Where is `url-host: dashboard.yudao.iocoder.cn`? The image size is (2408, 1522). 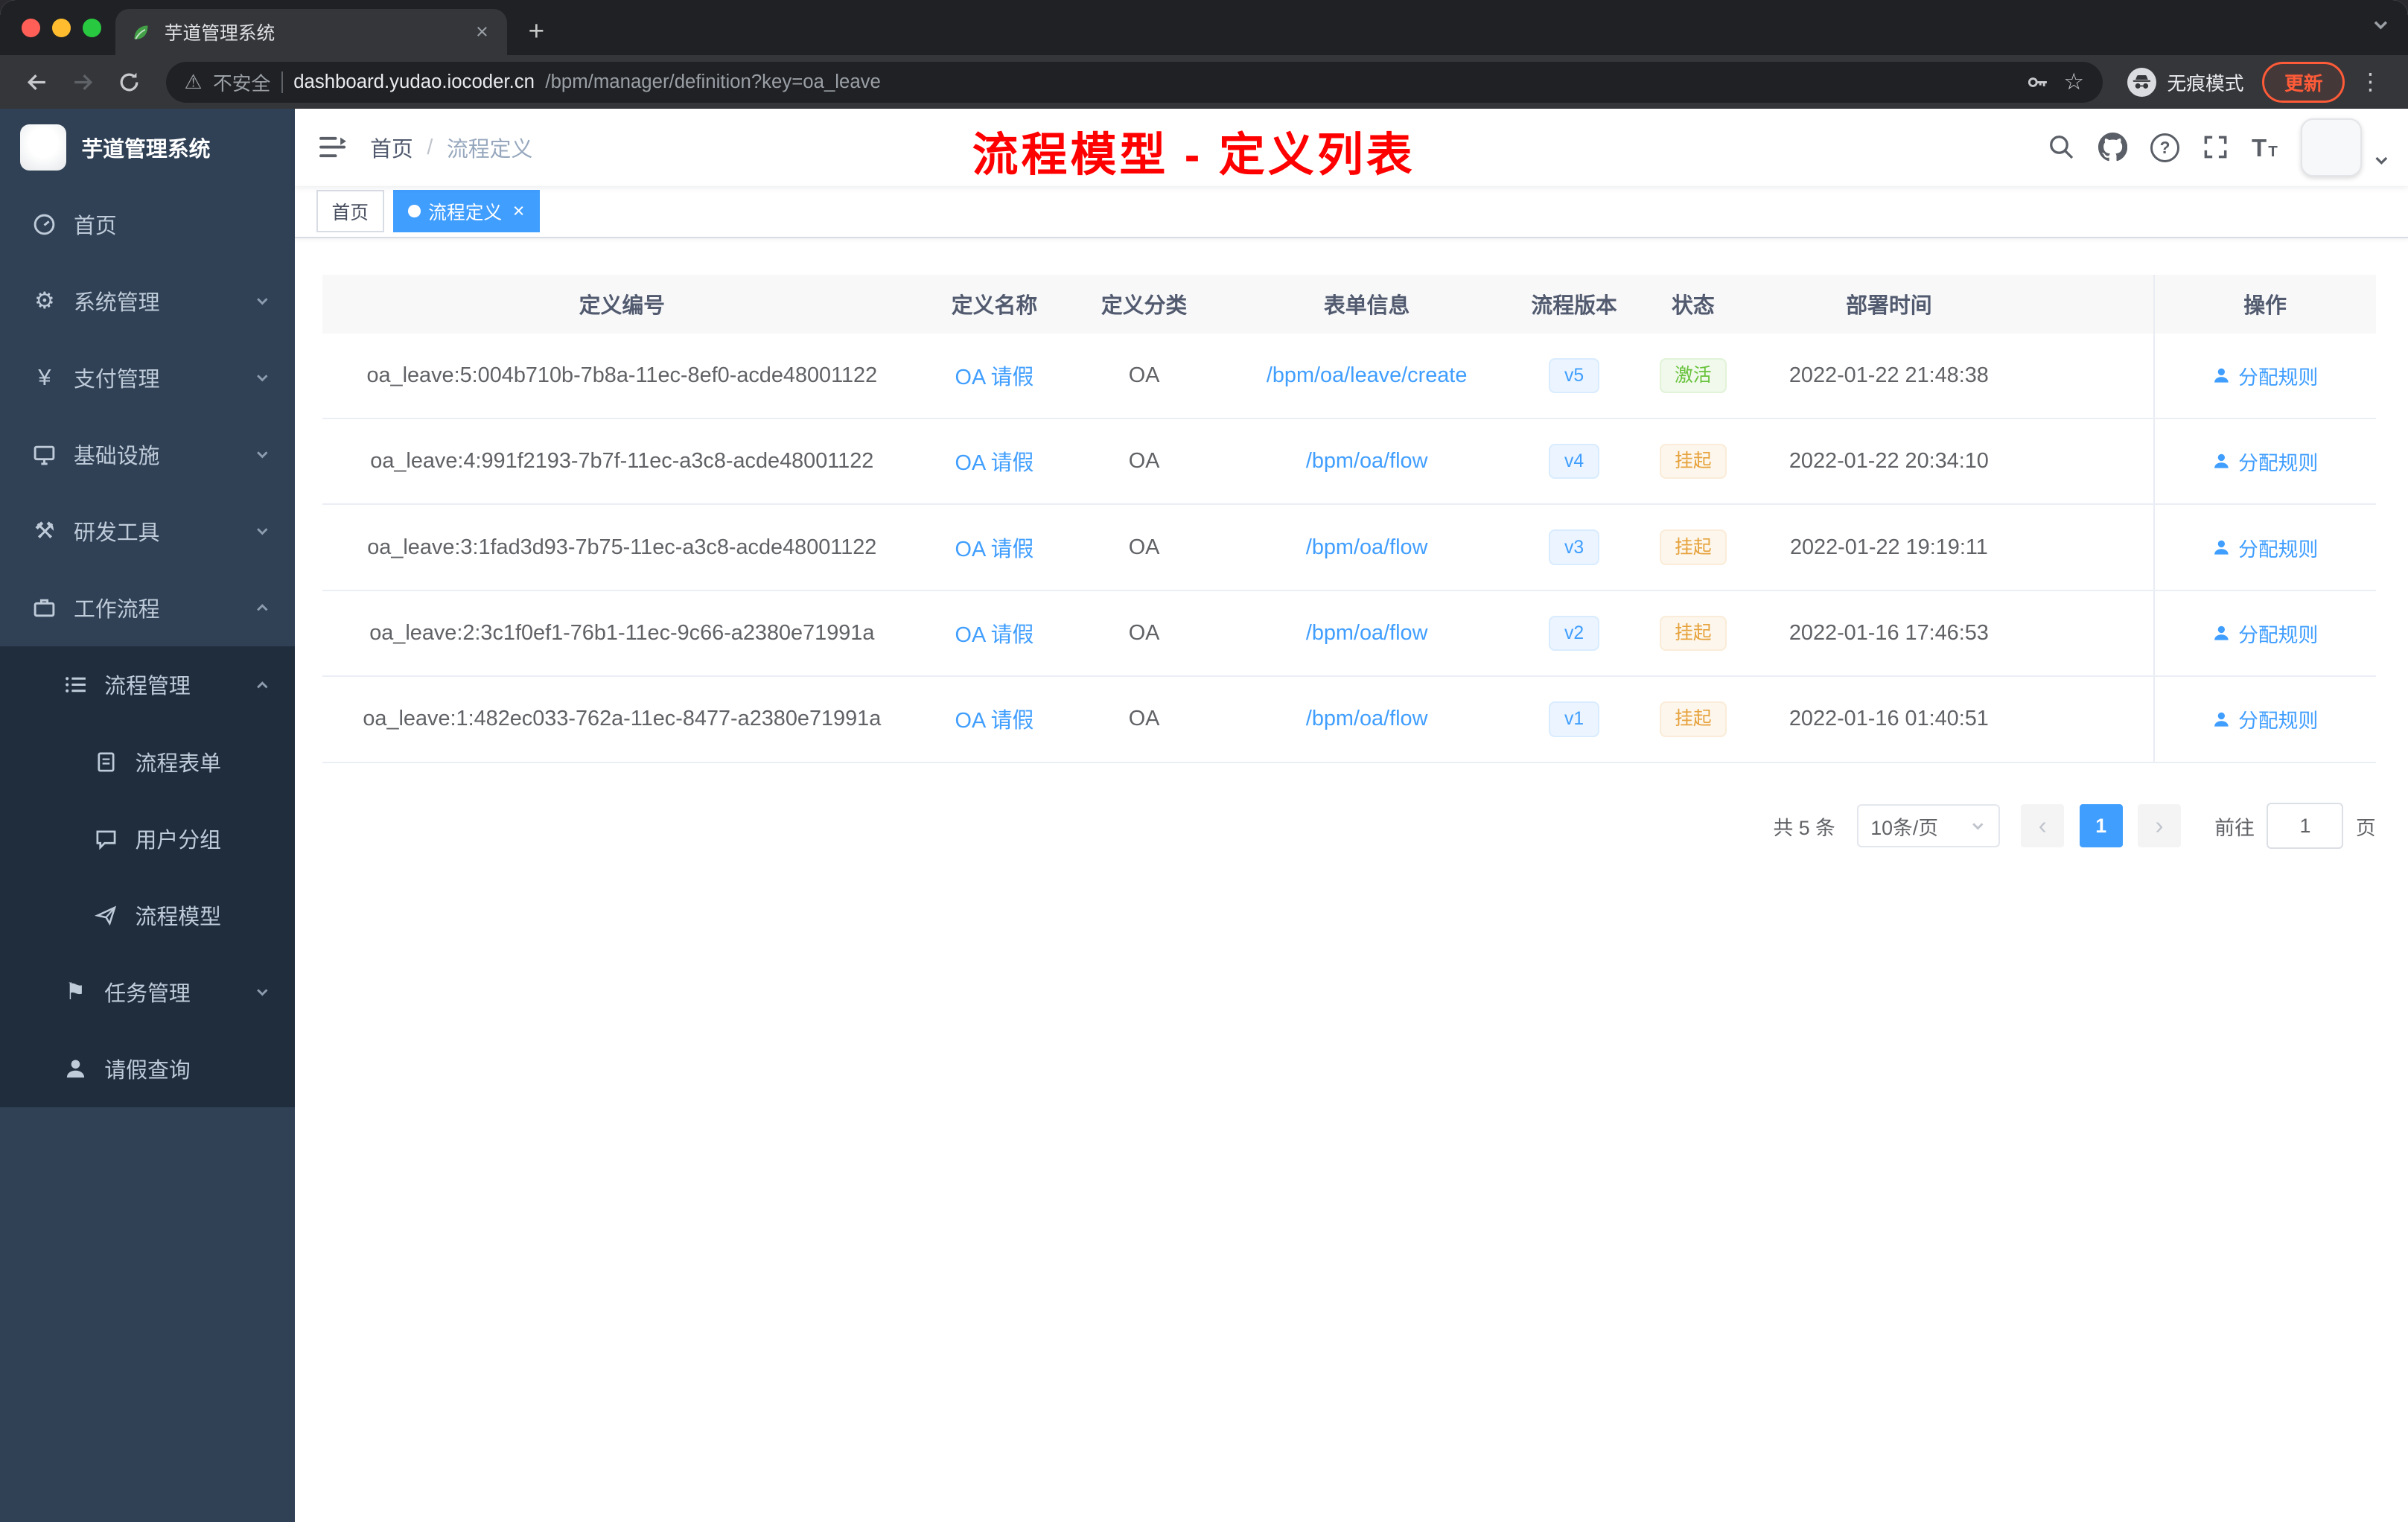
url-host: dashboard.yudao.iocoder.cn is located at coordinates (414, 81).